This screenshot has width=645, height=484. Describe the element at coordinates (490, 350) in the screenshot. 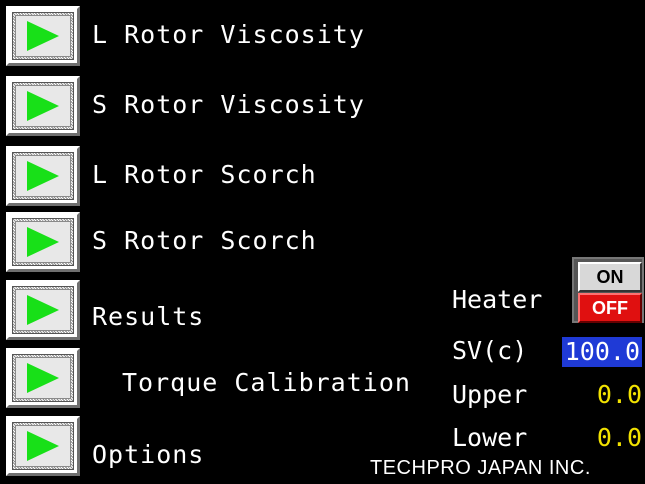

I see `sv-label: SV(c)` at that location.